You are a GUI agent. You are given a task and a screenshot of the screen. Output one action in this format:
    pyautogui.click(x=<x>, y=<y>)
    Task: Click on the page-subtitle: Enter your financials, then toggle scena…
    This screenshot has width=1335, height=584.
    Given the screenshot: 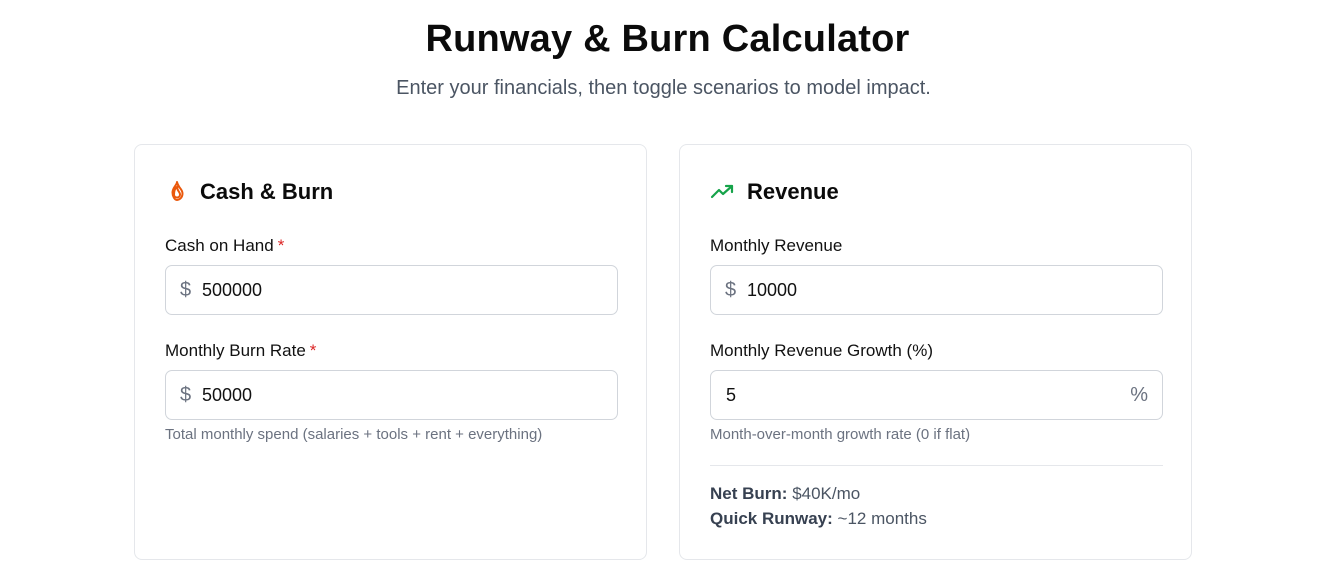 What is the action you would take?
    pyautogui.click(x=663, y=88)
    